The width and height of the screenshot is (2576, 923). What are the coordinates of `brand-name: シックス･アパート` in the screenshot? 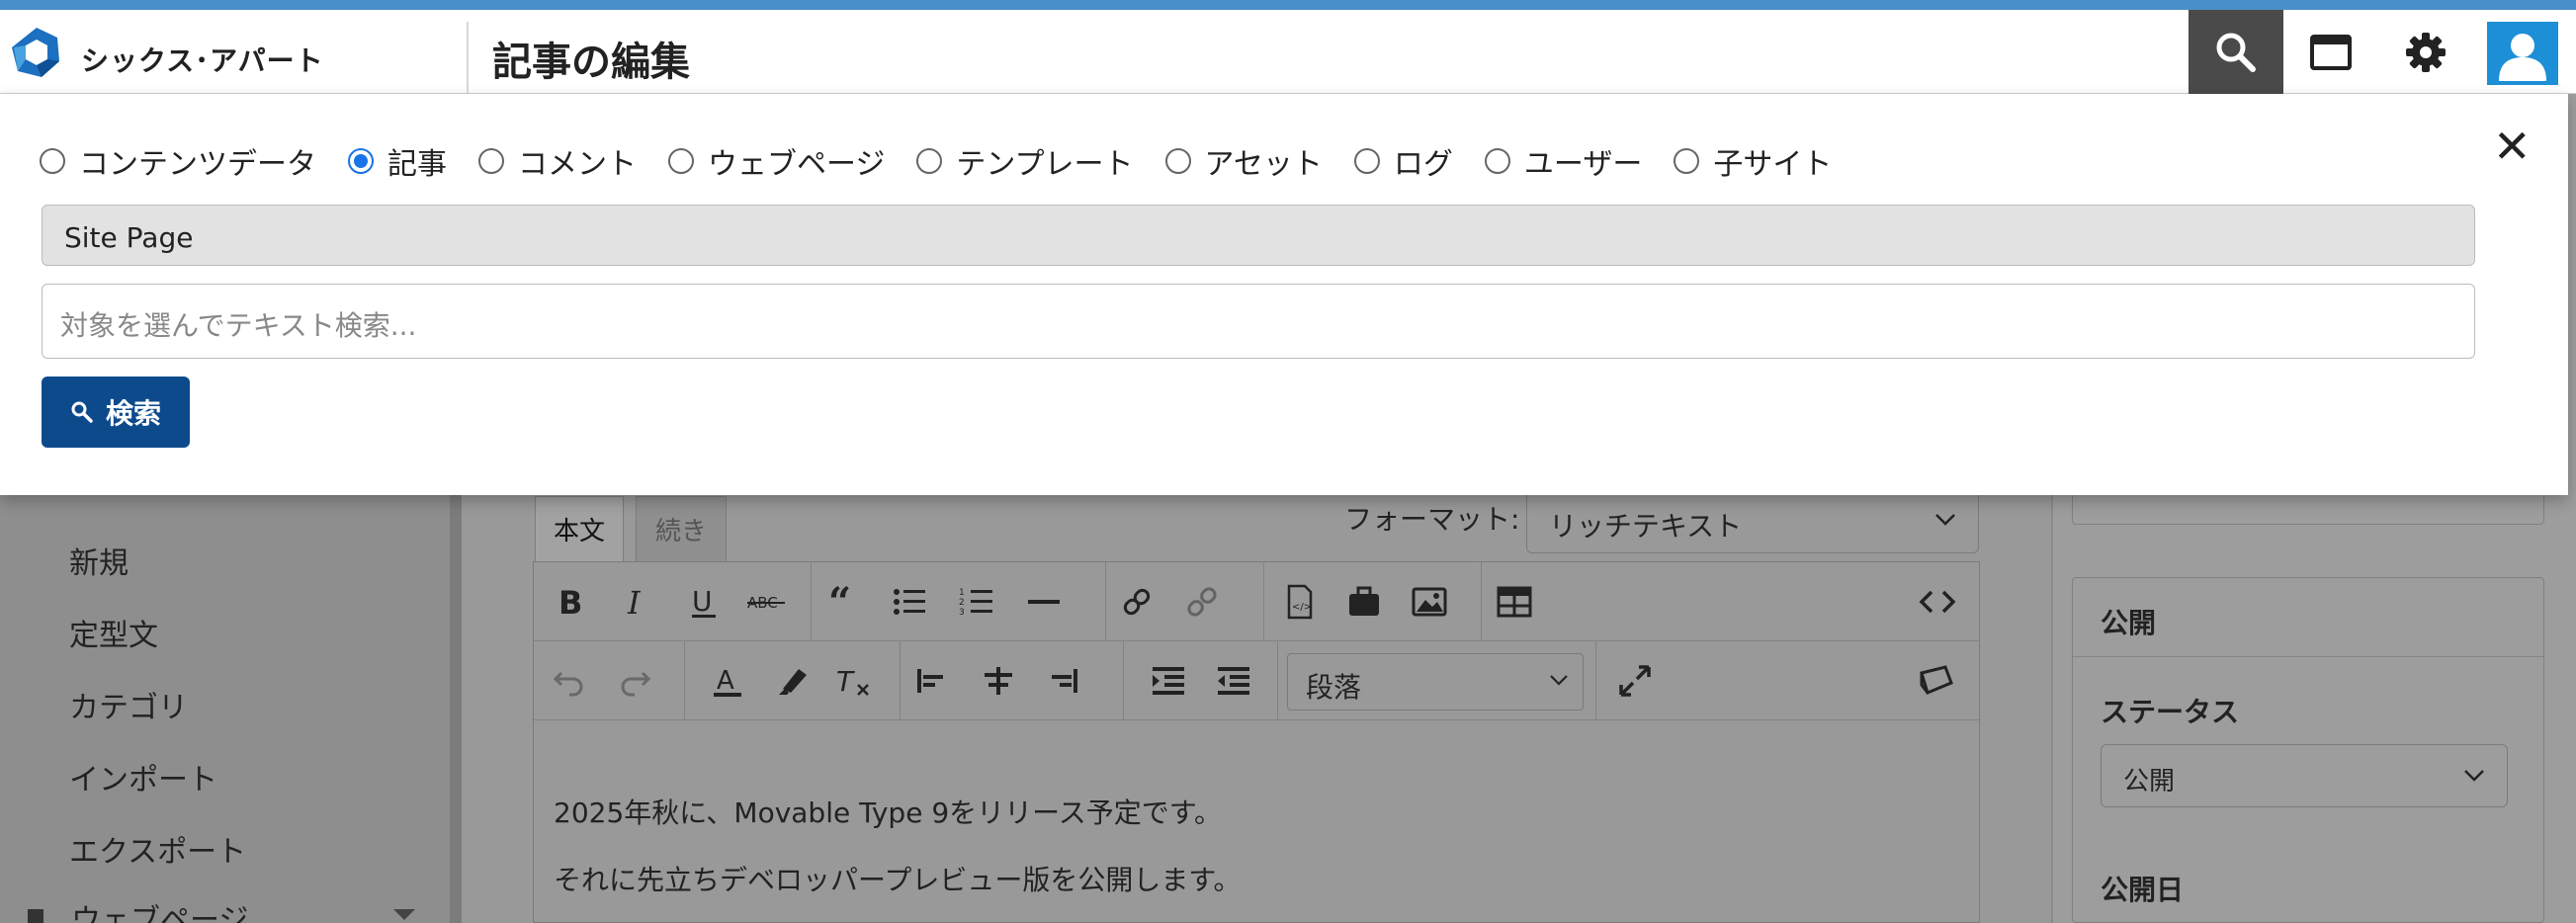 It's located at (202, 59).